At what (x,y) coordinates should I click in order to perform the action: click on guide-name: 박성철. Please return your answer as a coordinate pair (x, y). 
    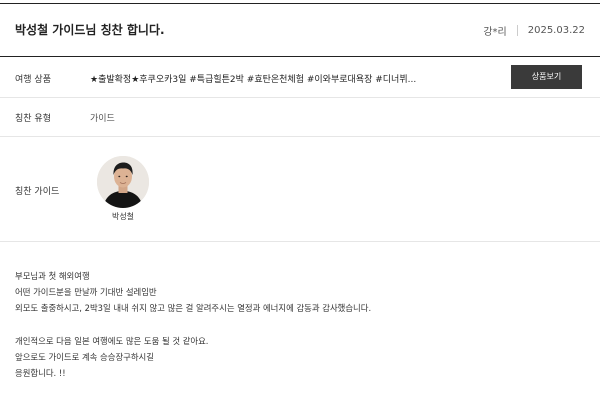
    Looking at the image, I should click on (123, 216).